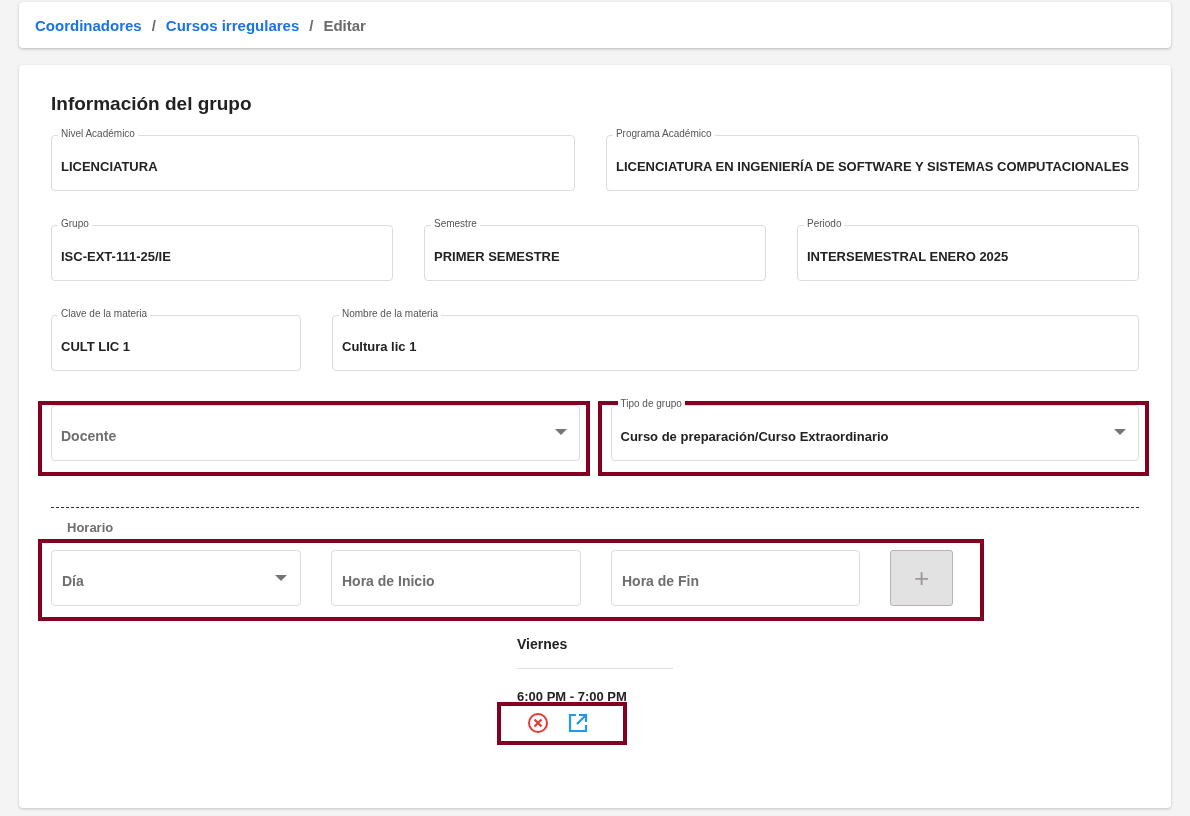 The height and width of the screenshot is (816, 1190). What do you see at coordinates (497, 256) in the screenshot?
I see `field-value: PRIMER SEMESTRE` at bounding box center [497, 256].